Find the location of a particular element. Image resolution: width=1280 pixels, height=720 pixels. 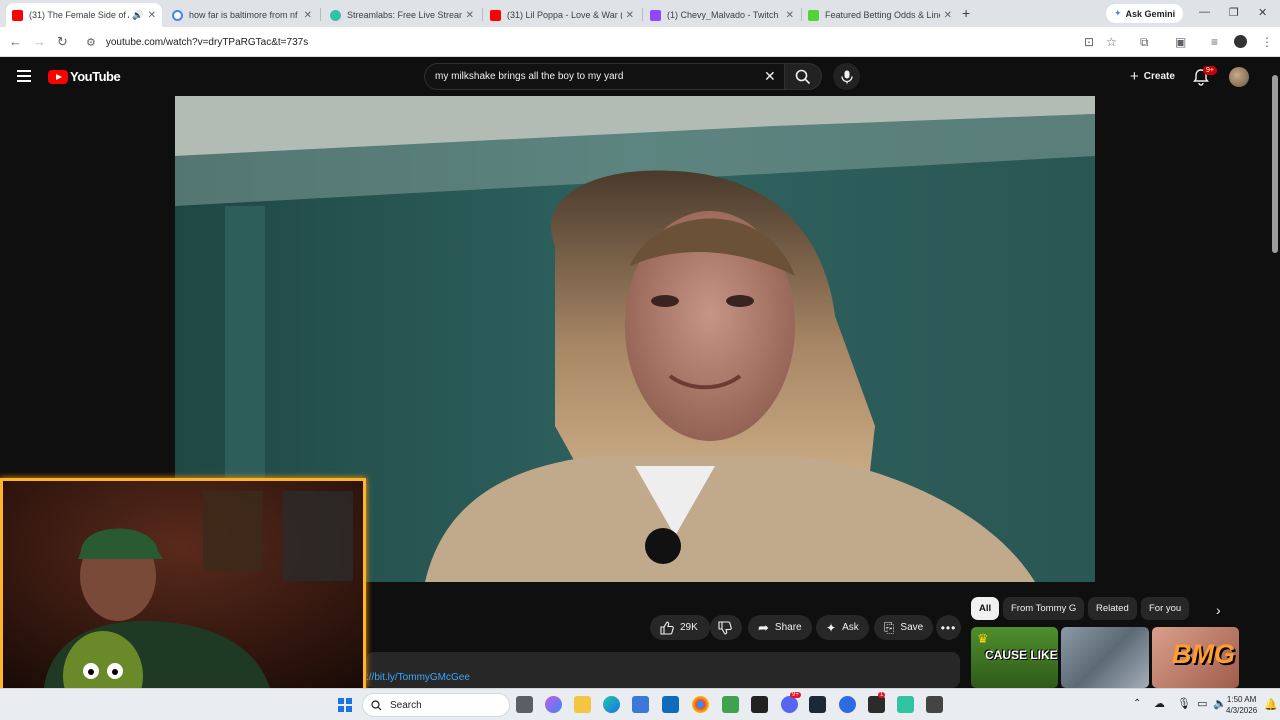

tab-streamlabs: Streamlabs: Free Live Streaming ✕ is located at coordinates (402, 15).